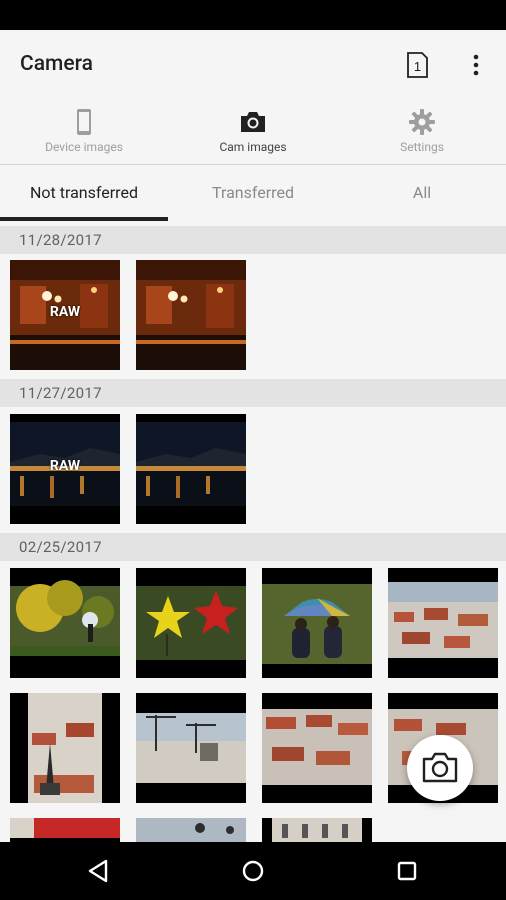 This screenshot has width=506, height=900. I want to click on nav-device-images: Device images, so click(84, 133).